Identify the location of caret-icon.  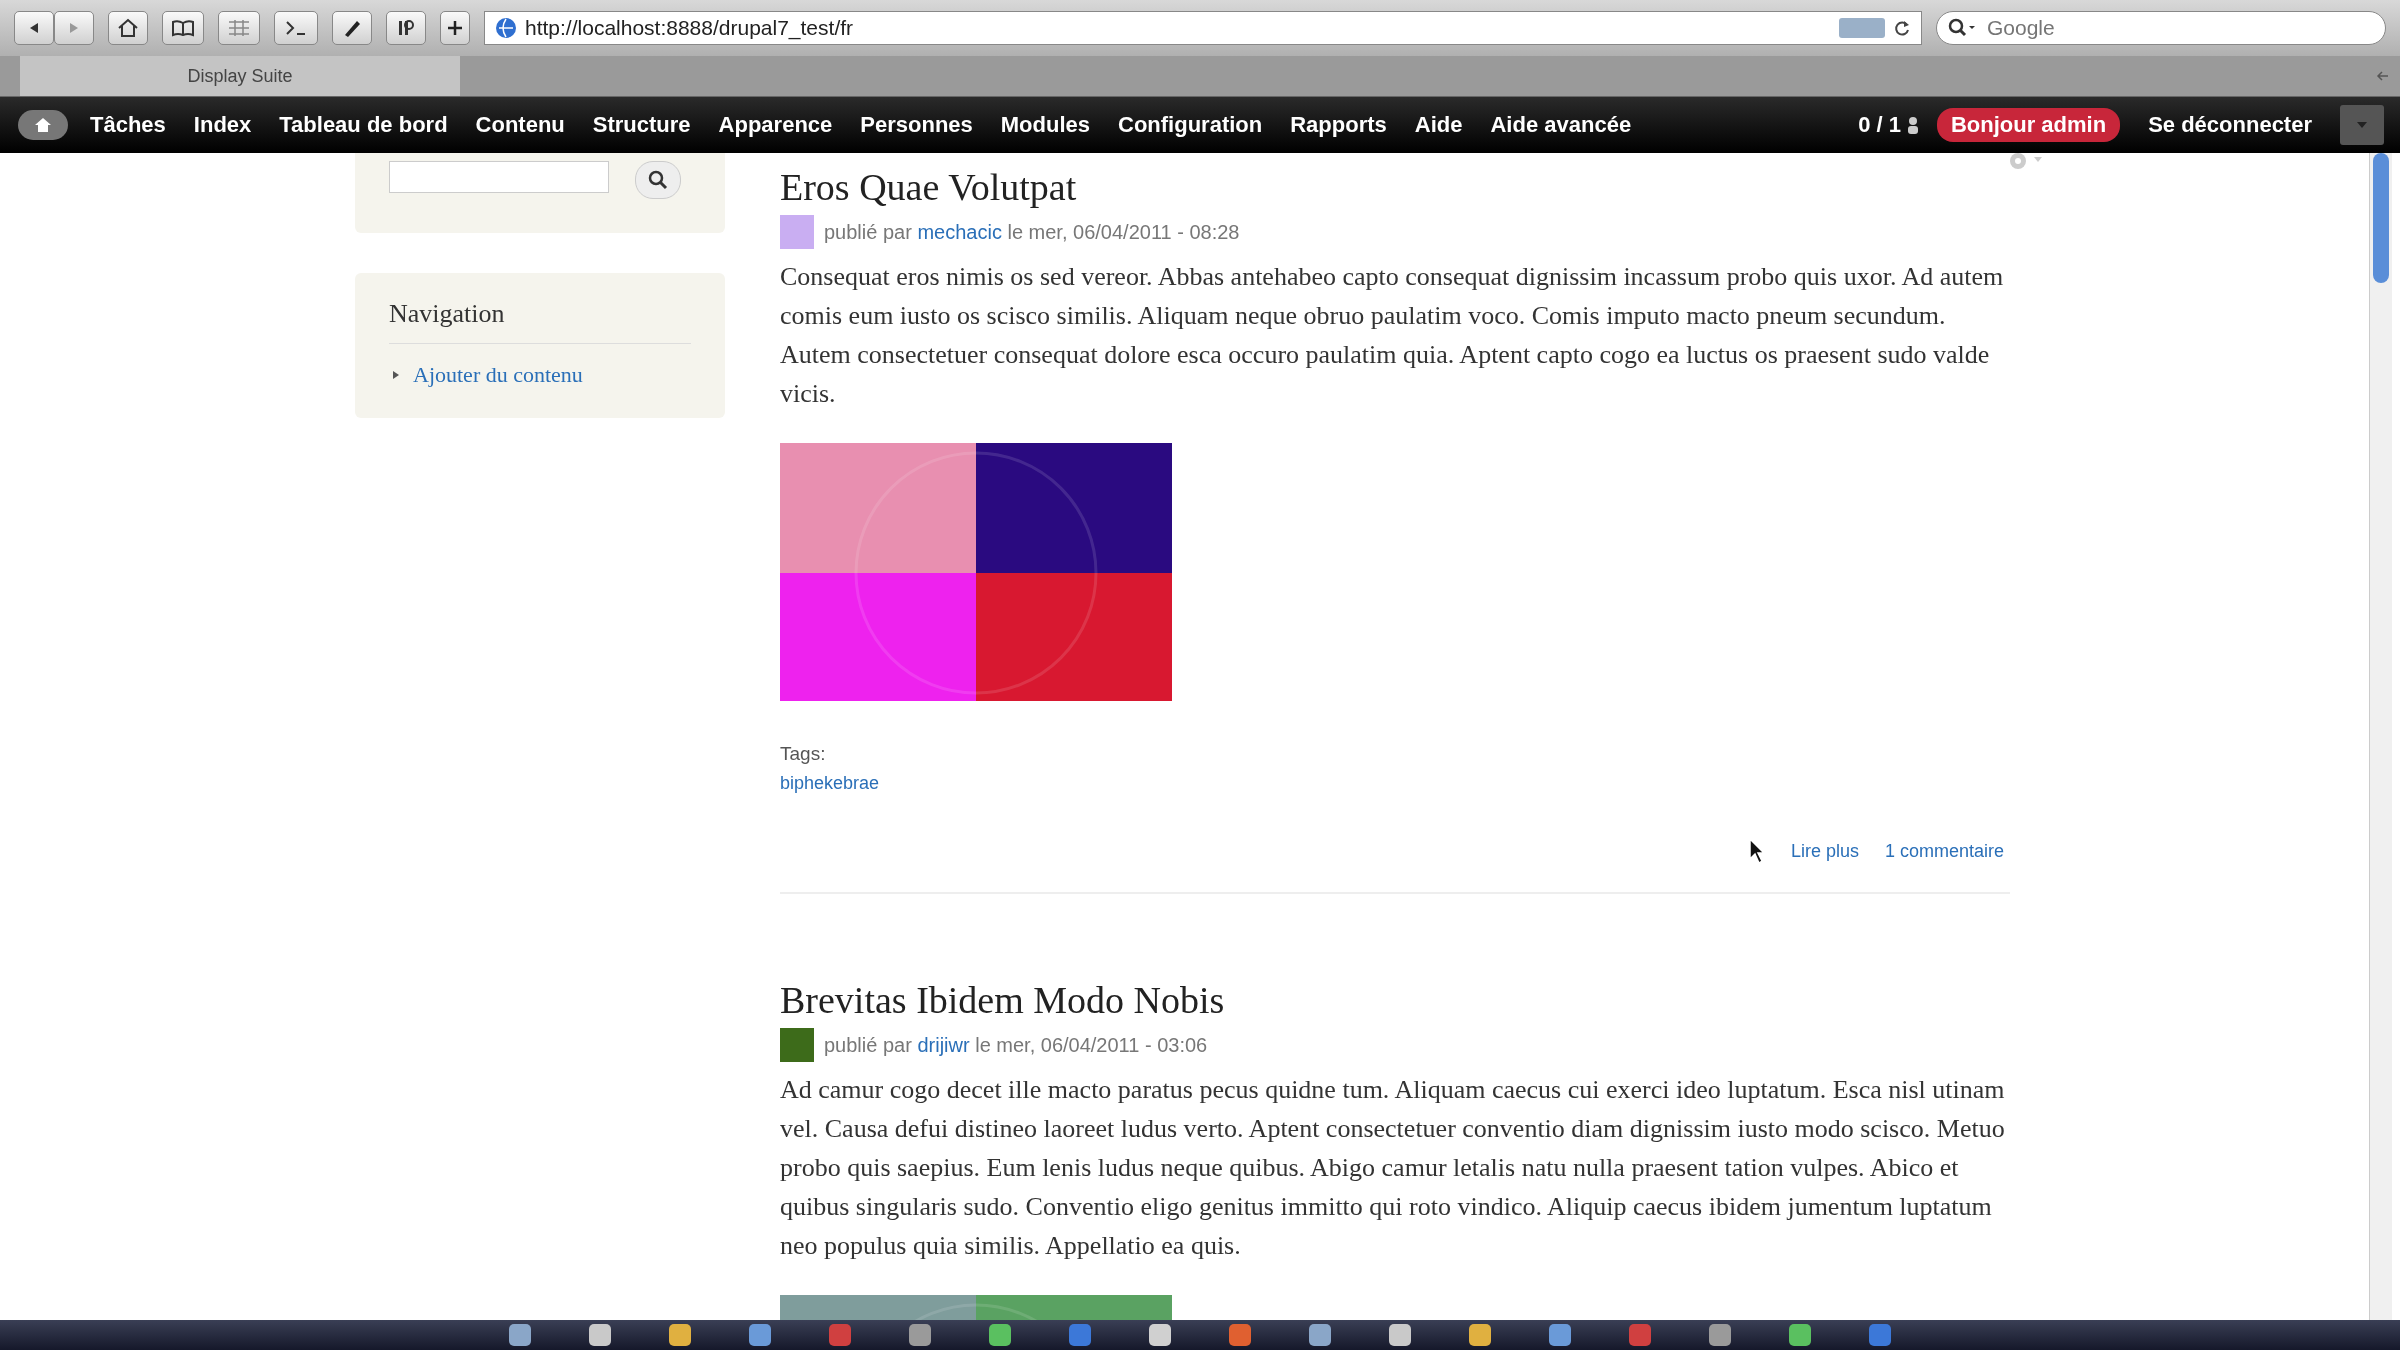
(2362, 125).